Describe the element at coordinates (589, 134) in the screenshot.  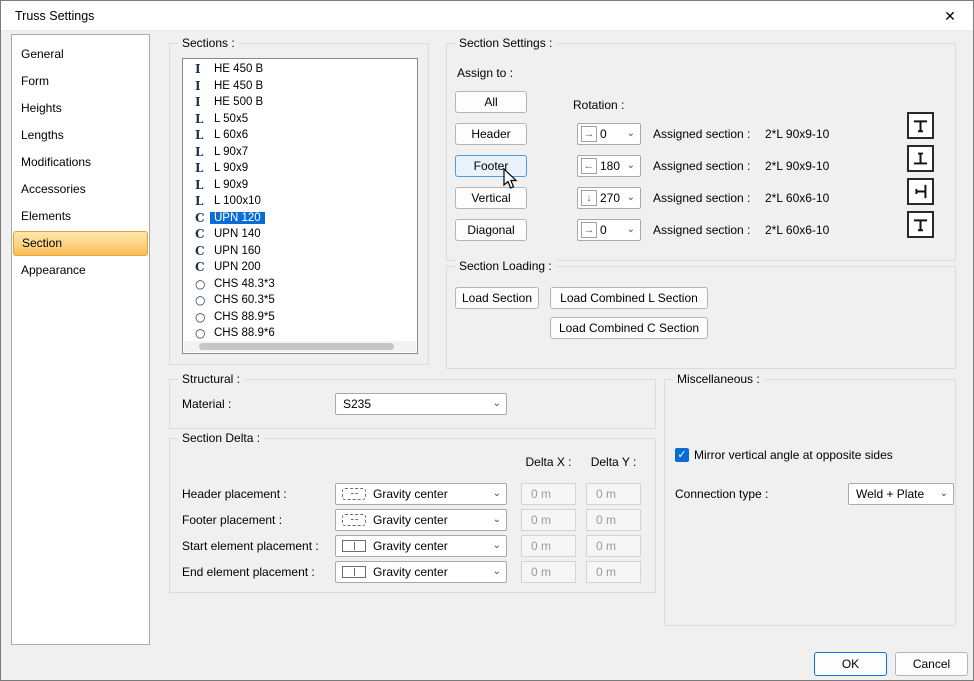
I see `rotation-arrow-icon: →` at that location.